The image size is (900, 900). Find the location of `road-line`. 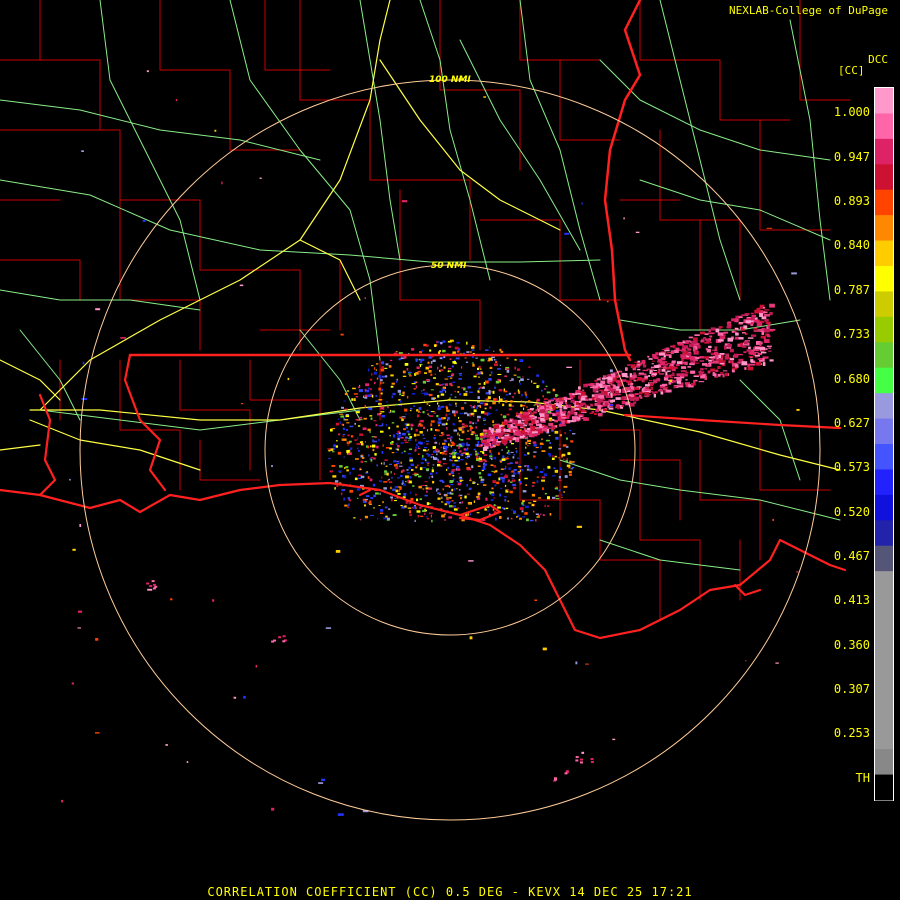

road-line is located at coordinates (770, 430).